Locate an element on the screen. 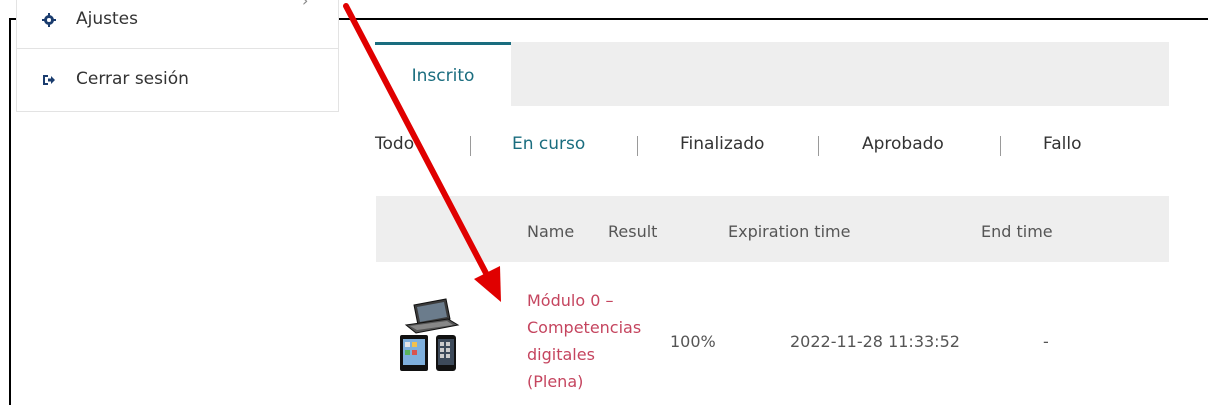  sidebar-menu: Ajustes › Cerrar sesión is located at coordinates (177, 56).